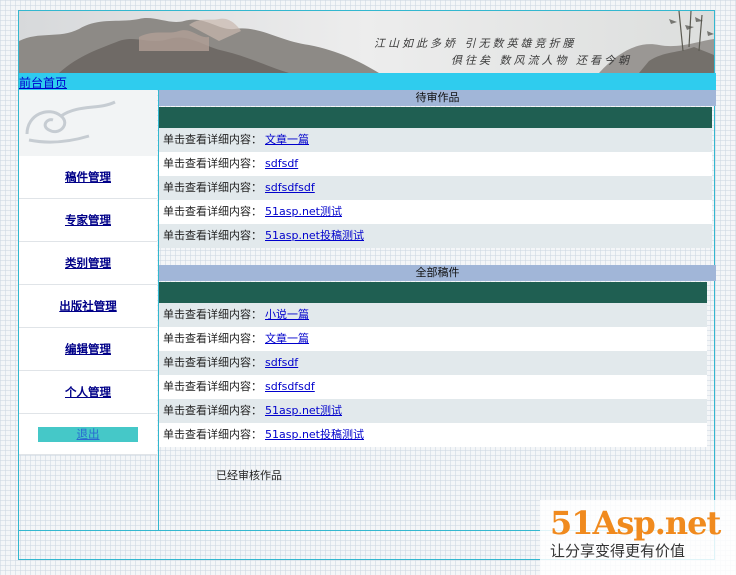 This screenshot has width=736, height=575. I want to click on banner-poem-line1: 江山如此多娇 引无数英雄竞折腰, so click(475, 43).